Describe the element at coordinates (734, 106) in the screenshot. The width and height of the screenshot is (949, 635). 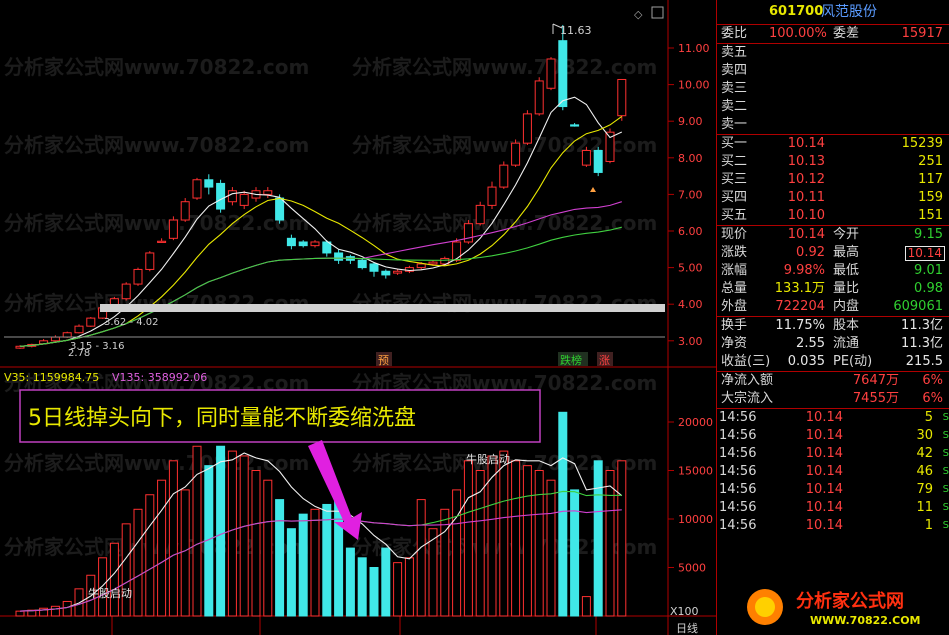
I see `ask-row: 卖二` at that location.